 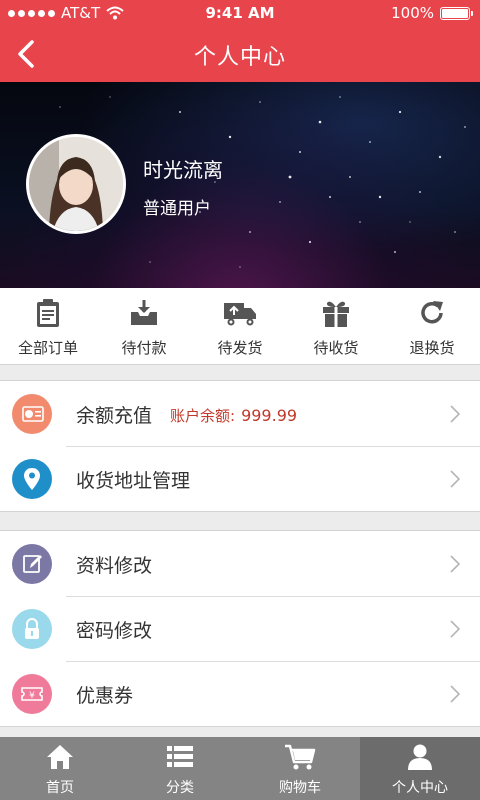 I want to click on list-icon, so click(x=180, y=756).